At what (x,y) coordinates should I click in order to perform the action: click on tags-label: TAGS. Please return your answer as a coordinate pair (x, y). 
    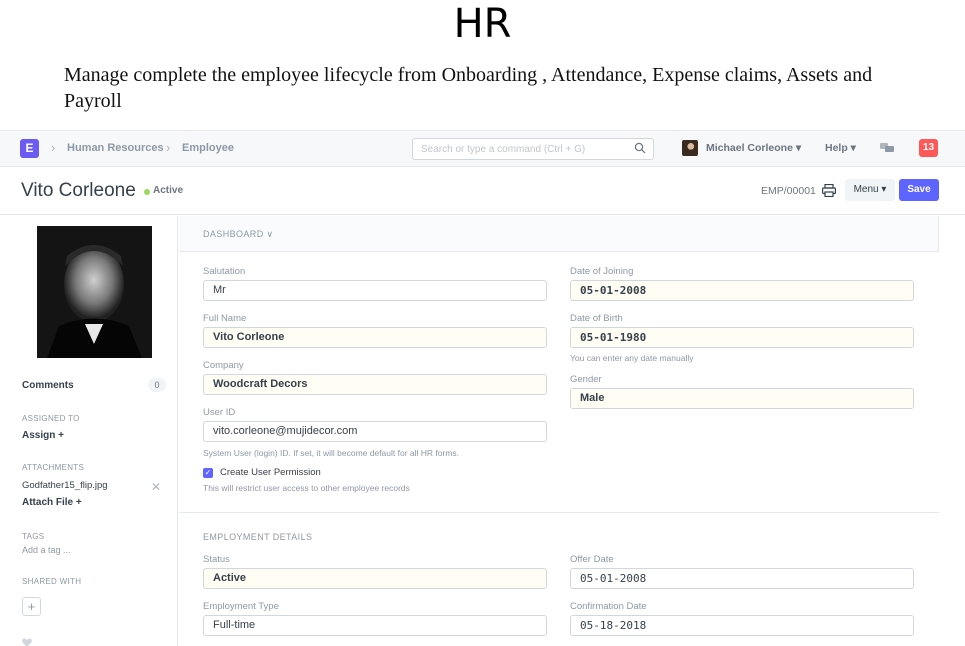
    Looking at the image, I should click on (33, 536).